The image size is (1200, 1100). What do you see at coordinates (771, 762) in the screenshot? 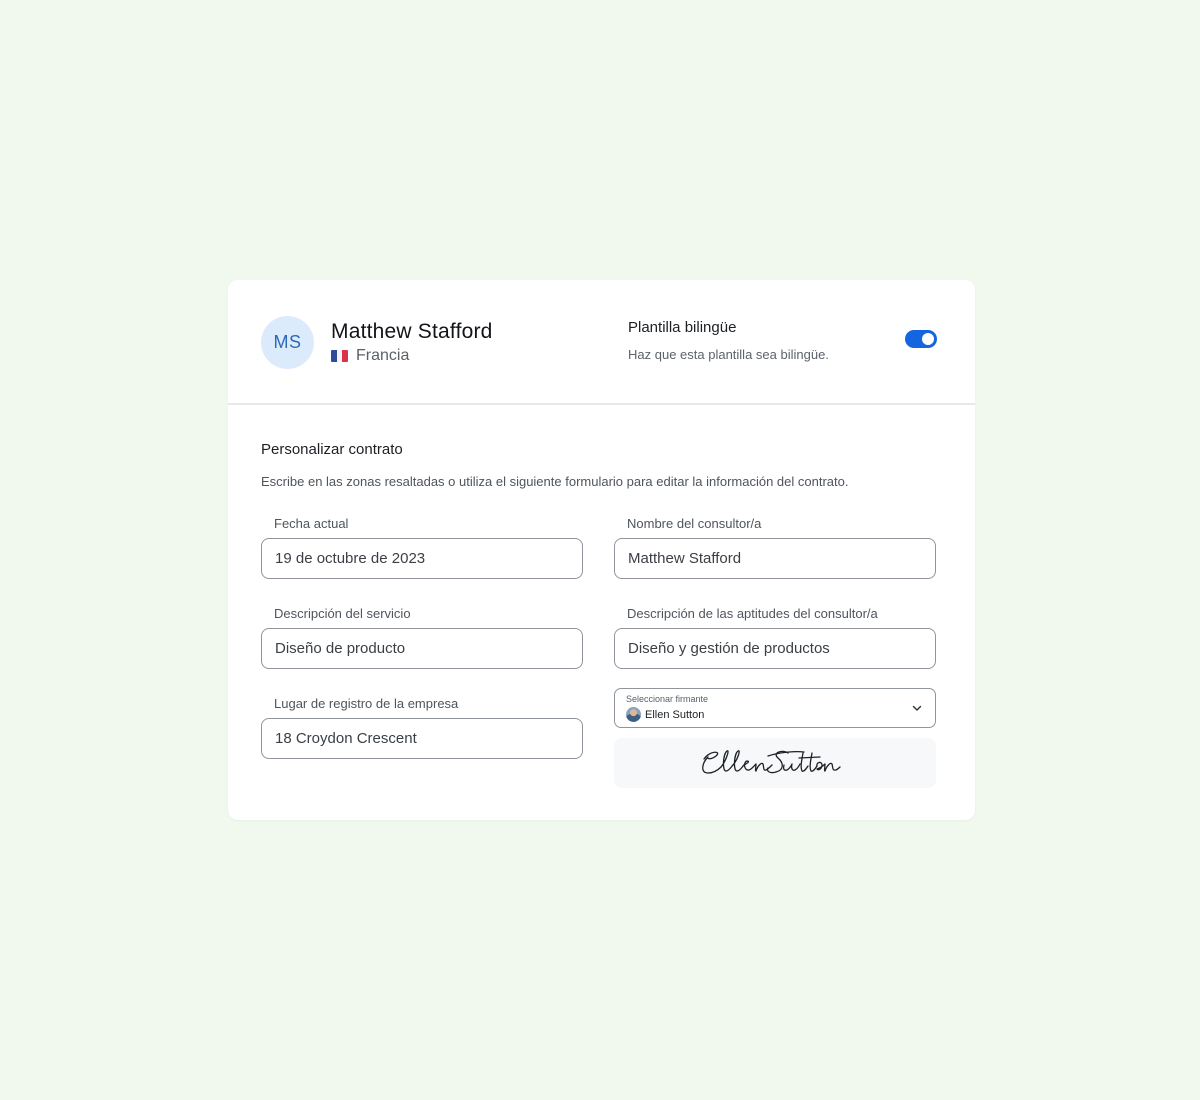
I see `signature-image` at bounding box center [771, 762].